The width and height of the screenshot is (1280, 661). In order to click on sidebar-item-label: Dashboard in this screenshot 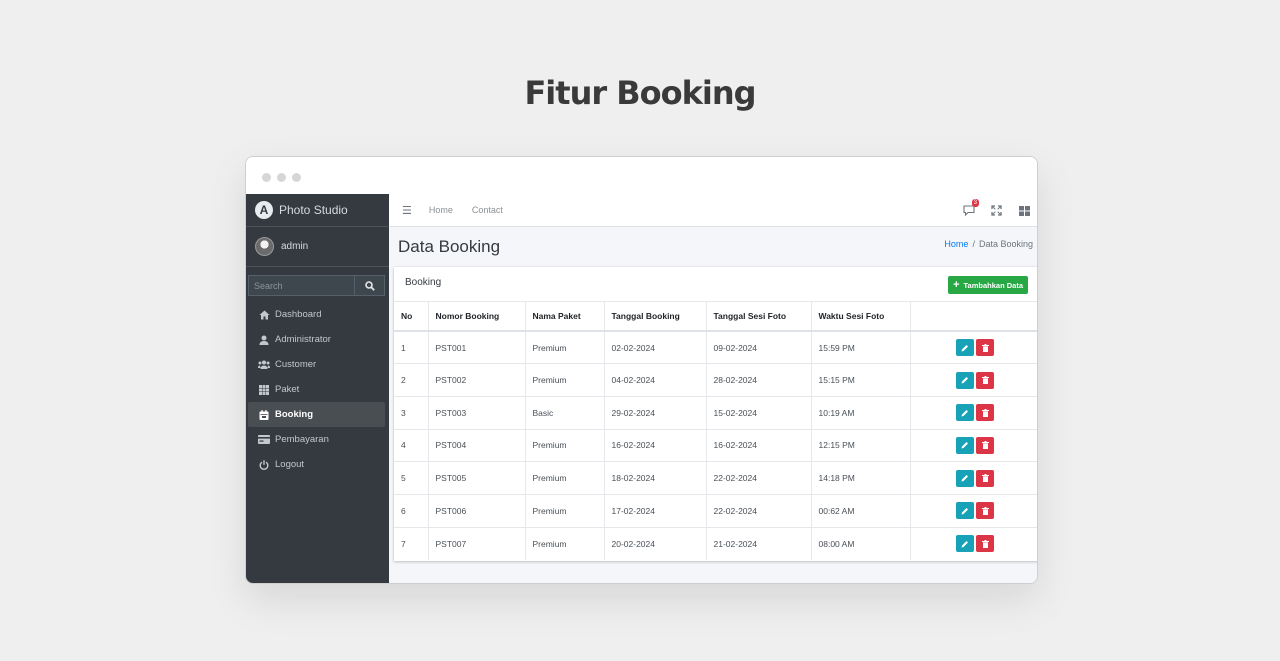, I will do `click(298, 314)`.